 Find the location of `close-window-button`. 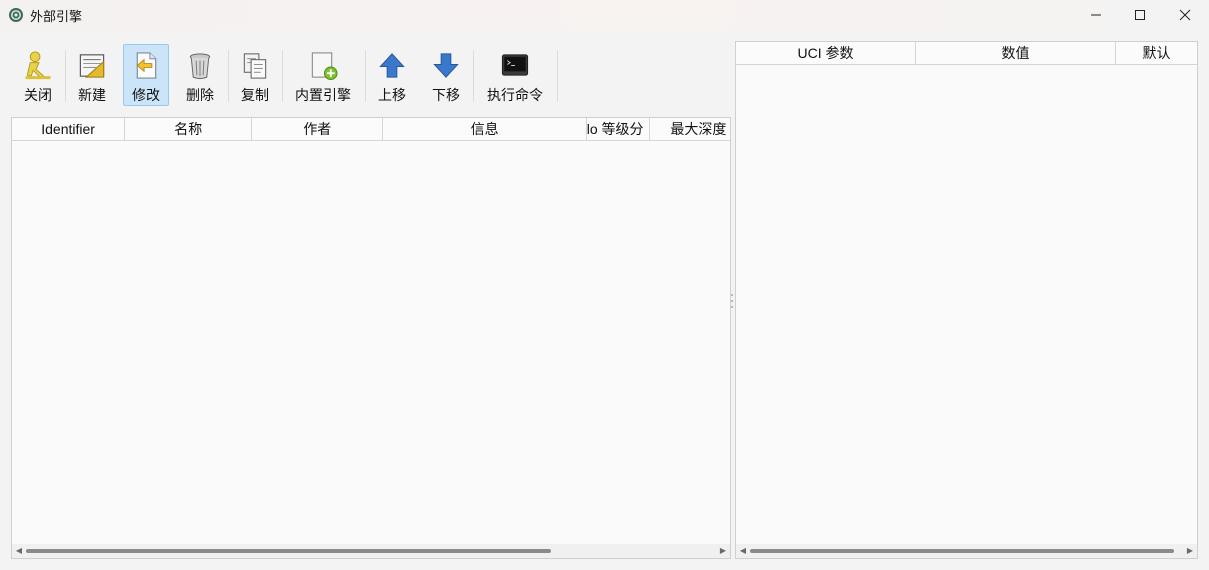

close-window-button is located at coordinates (1185, 15).